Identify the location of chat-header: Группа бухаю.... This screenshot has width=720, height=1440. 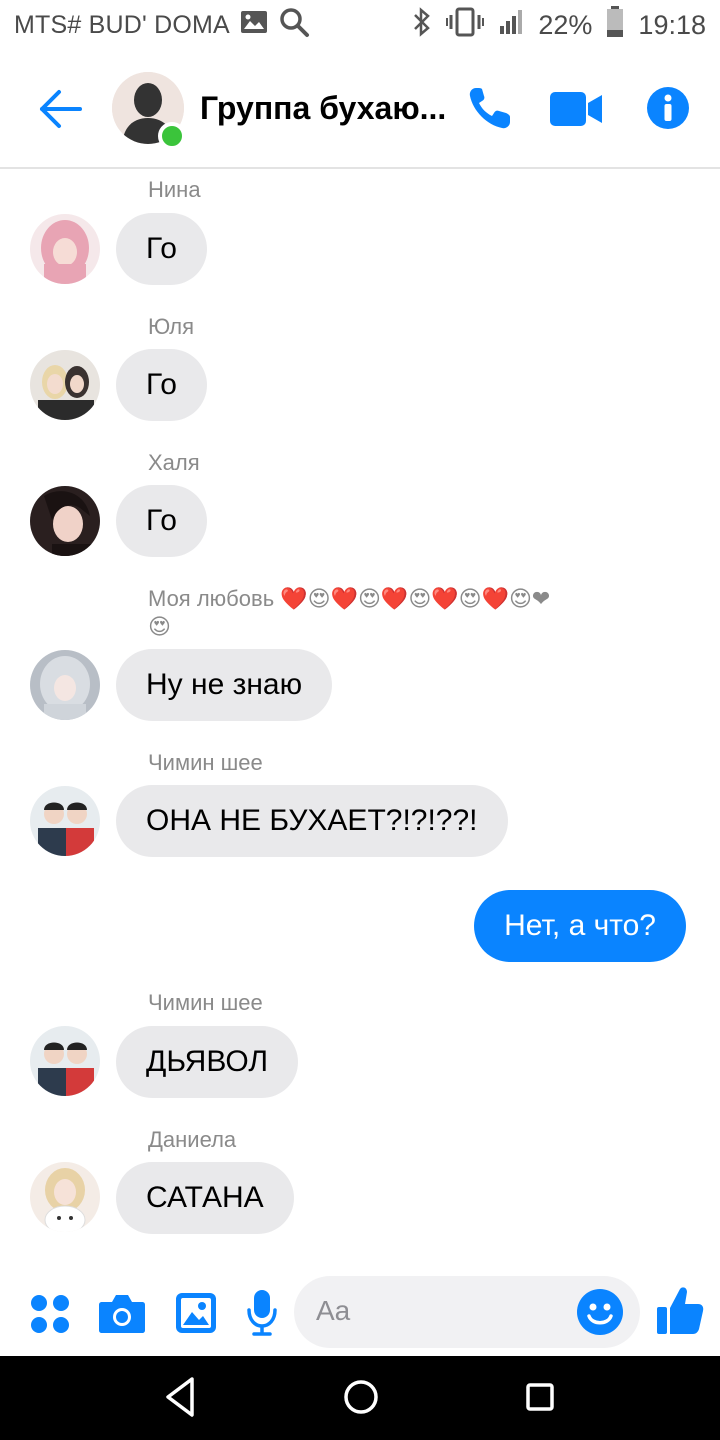
(360, 109).